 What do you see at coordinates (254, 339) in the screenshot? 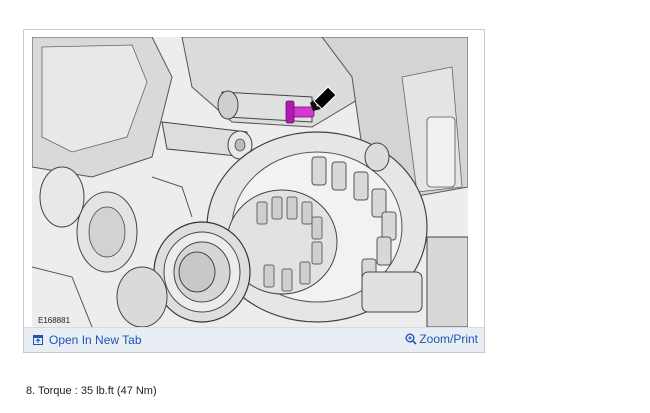
I see `figure-toolbar: Open In New Tab Zoom/Print` at bounding box center [254, 339].